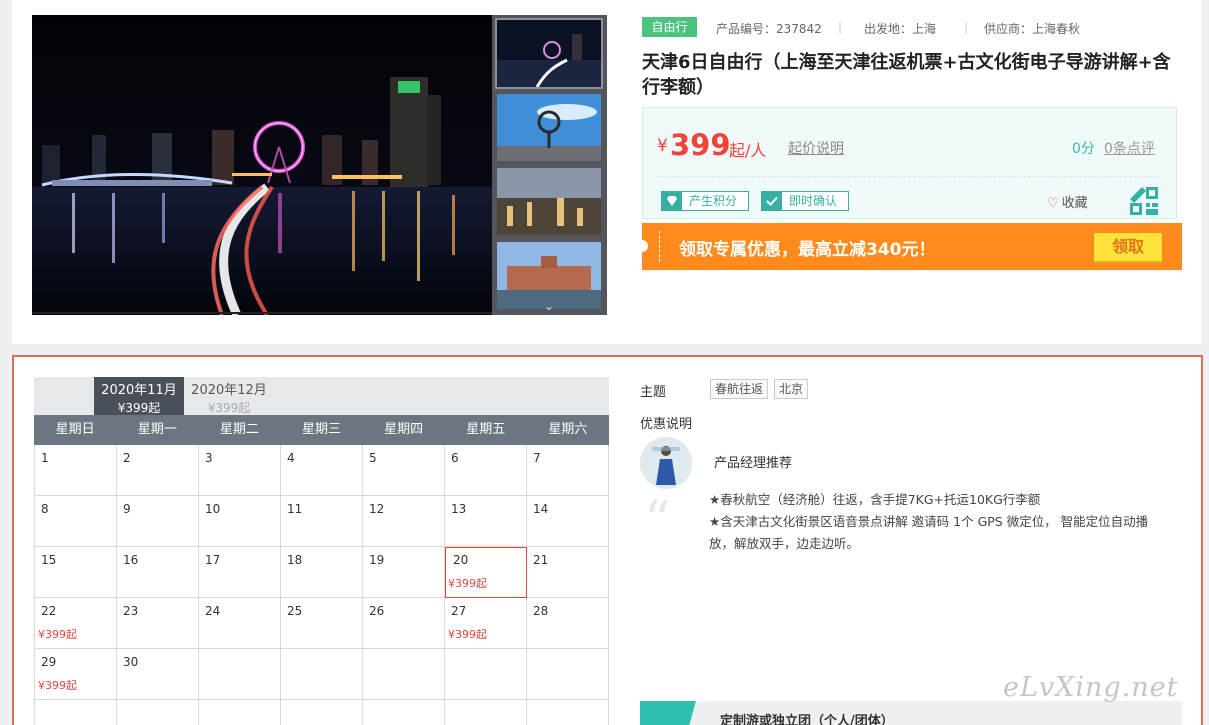 The height and width of the screenshot is (725, 1209). I want to click on thumbnail-city-dusk, so click(549, 201).